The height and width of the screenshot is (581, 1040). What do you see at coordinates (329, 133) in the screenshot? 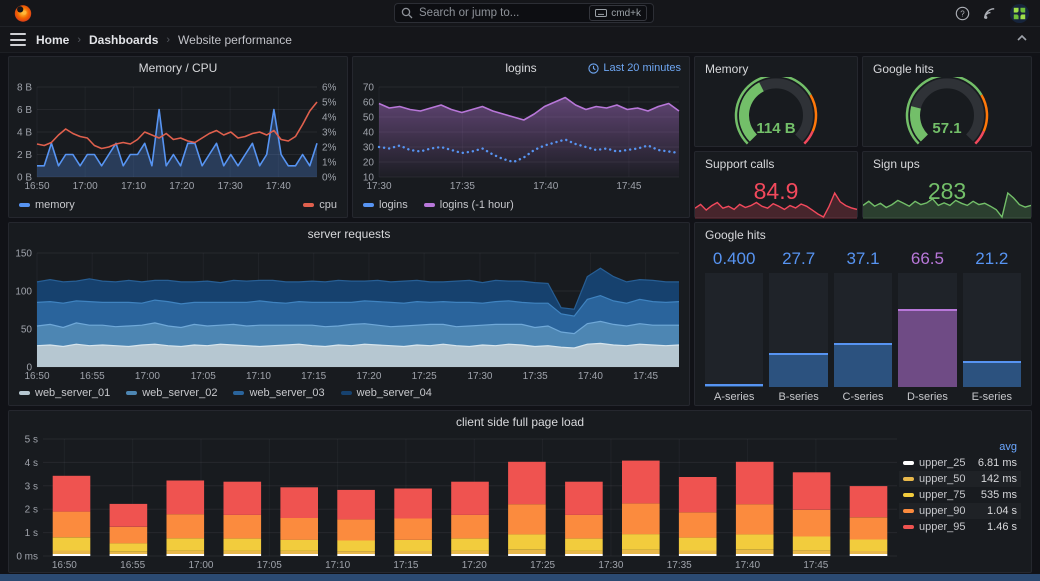
I see `svg-text: 3%` at bounding box center [329, 133].